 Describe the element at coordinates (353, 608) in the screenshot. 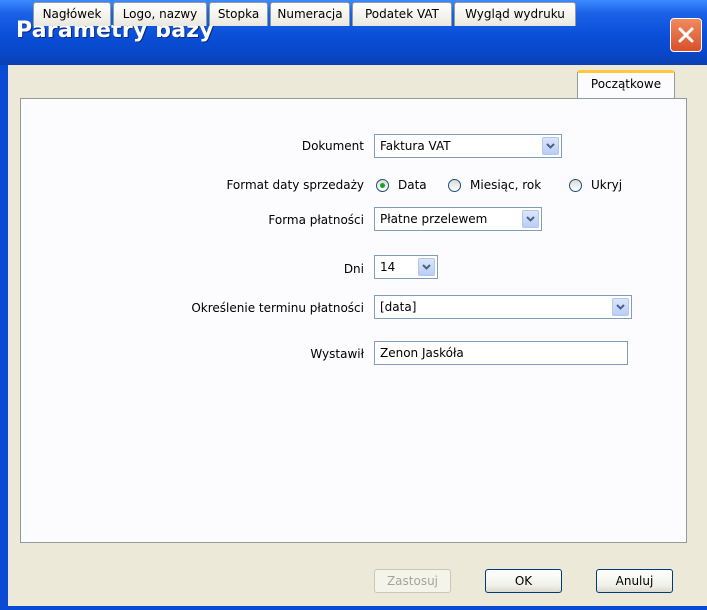

I see `window-frame-bottom` at that location.